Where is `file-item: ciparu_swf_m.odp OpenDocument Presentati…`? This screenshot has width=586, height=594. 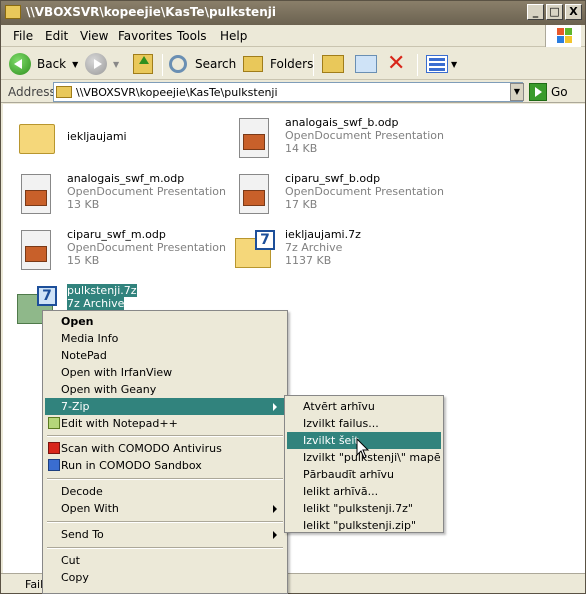
file-item: ciparu_swf_m.odp OpenDocument Presentati… is located at coordinates (119, 250).